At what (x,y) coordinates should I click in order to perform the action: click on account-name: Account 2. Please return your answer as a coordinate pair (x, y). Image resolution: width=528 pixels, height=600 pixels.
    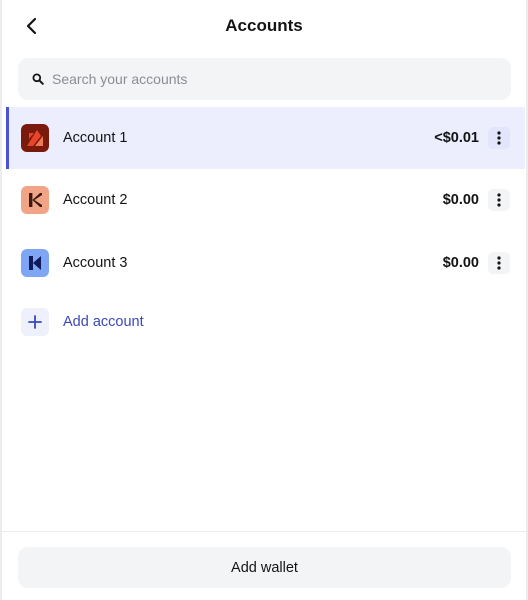
    Looking at the image, I should click on (95, 200).